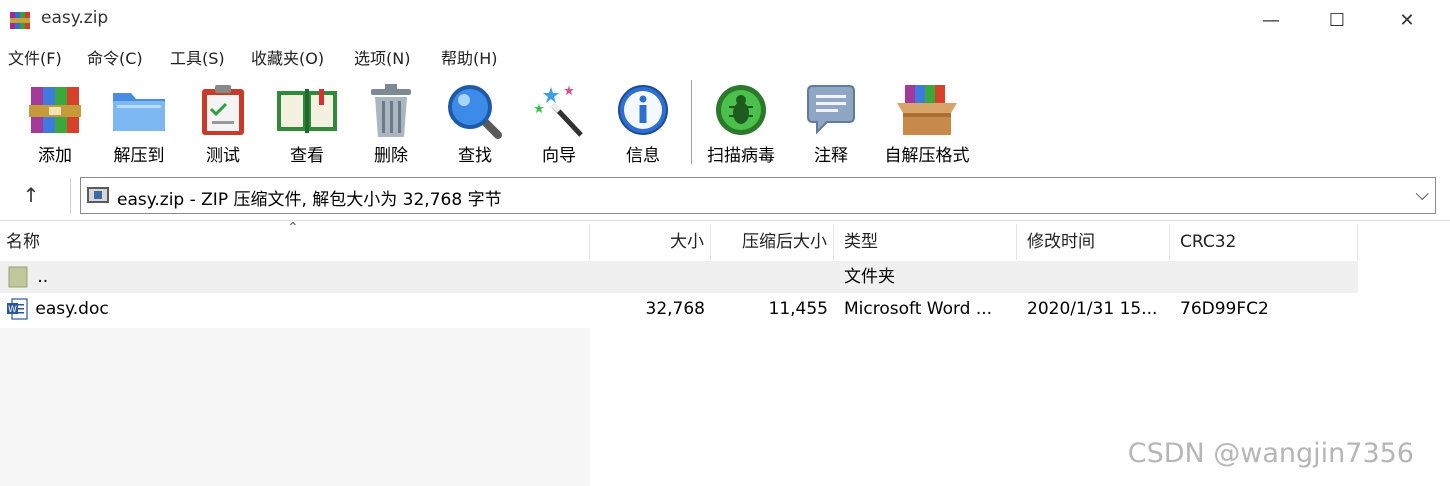 This screenshot has width=1450, height=486. I want to click on find-button: 查找, so click(475, 120).